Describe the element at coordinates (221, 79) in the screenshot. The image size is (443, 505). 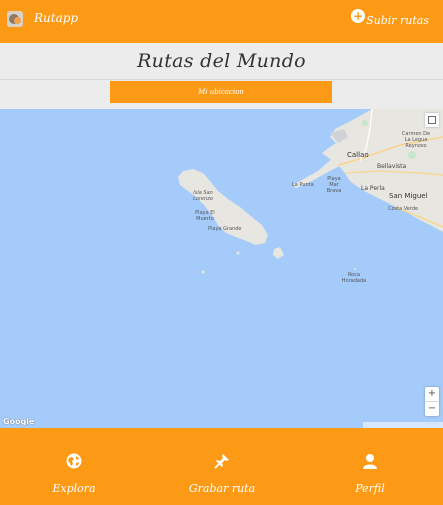
I see `divider` at that location.